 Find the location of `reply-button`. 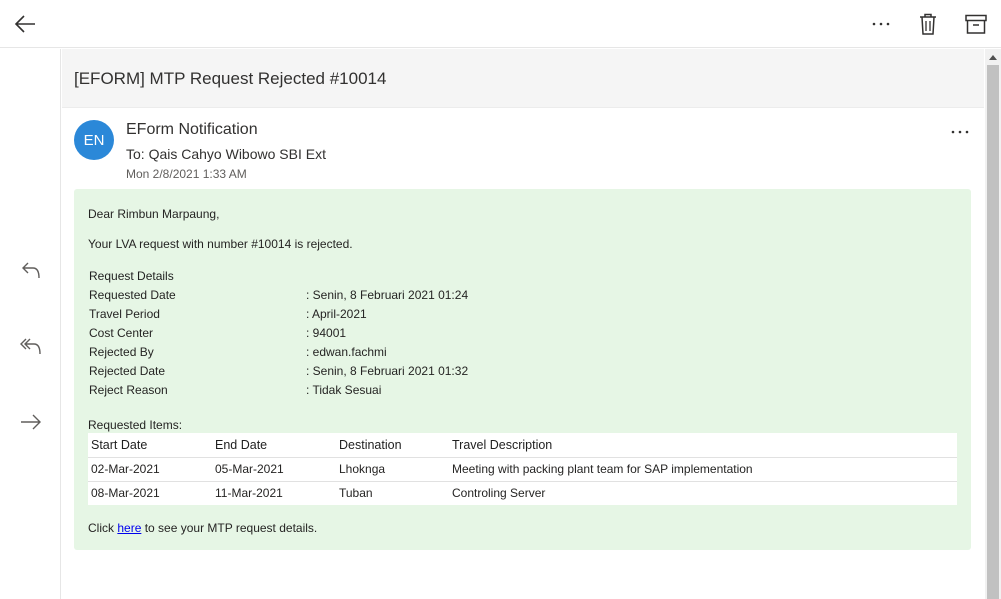

reply-button is located at coordinates (31, 270).